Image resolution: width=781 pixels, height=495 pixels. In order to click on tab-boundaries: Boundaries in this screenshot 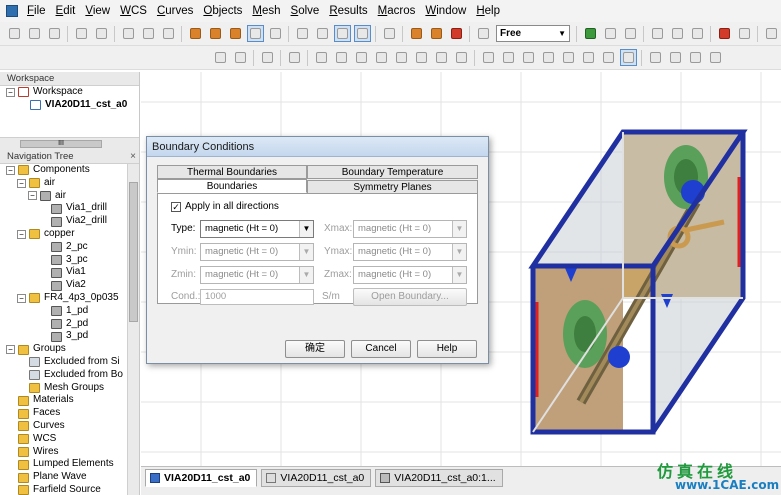, I will do `click(232, 186)`.